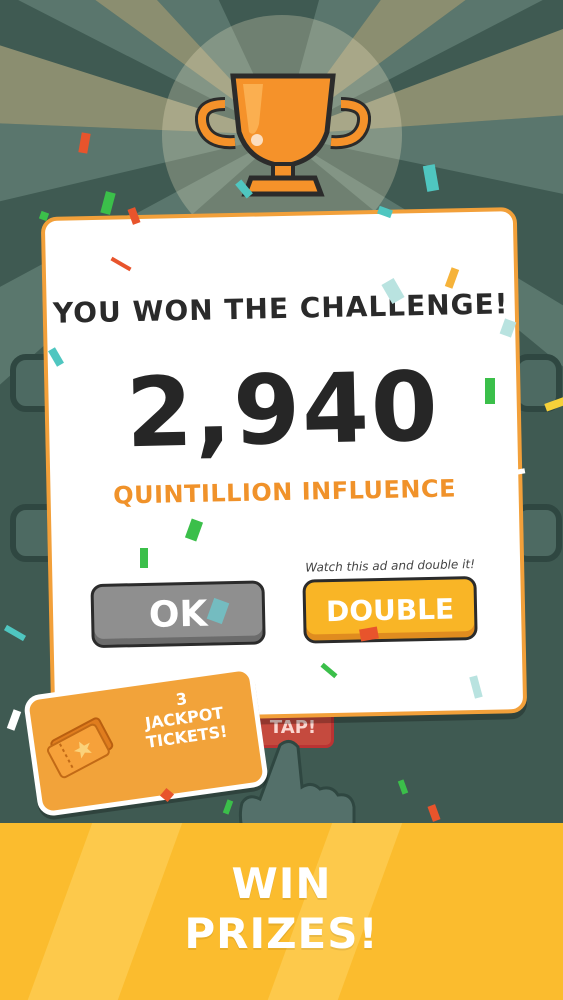  I want to click on popup-headline: YOU WON THE CHALLENGE!, so click(280, 308).